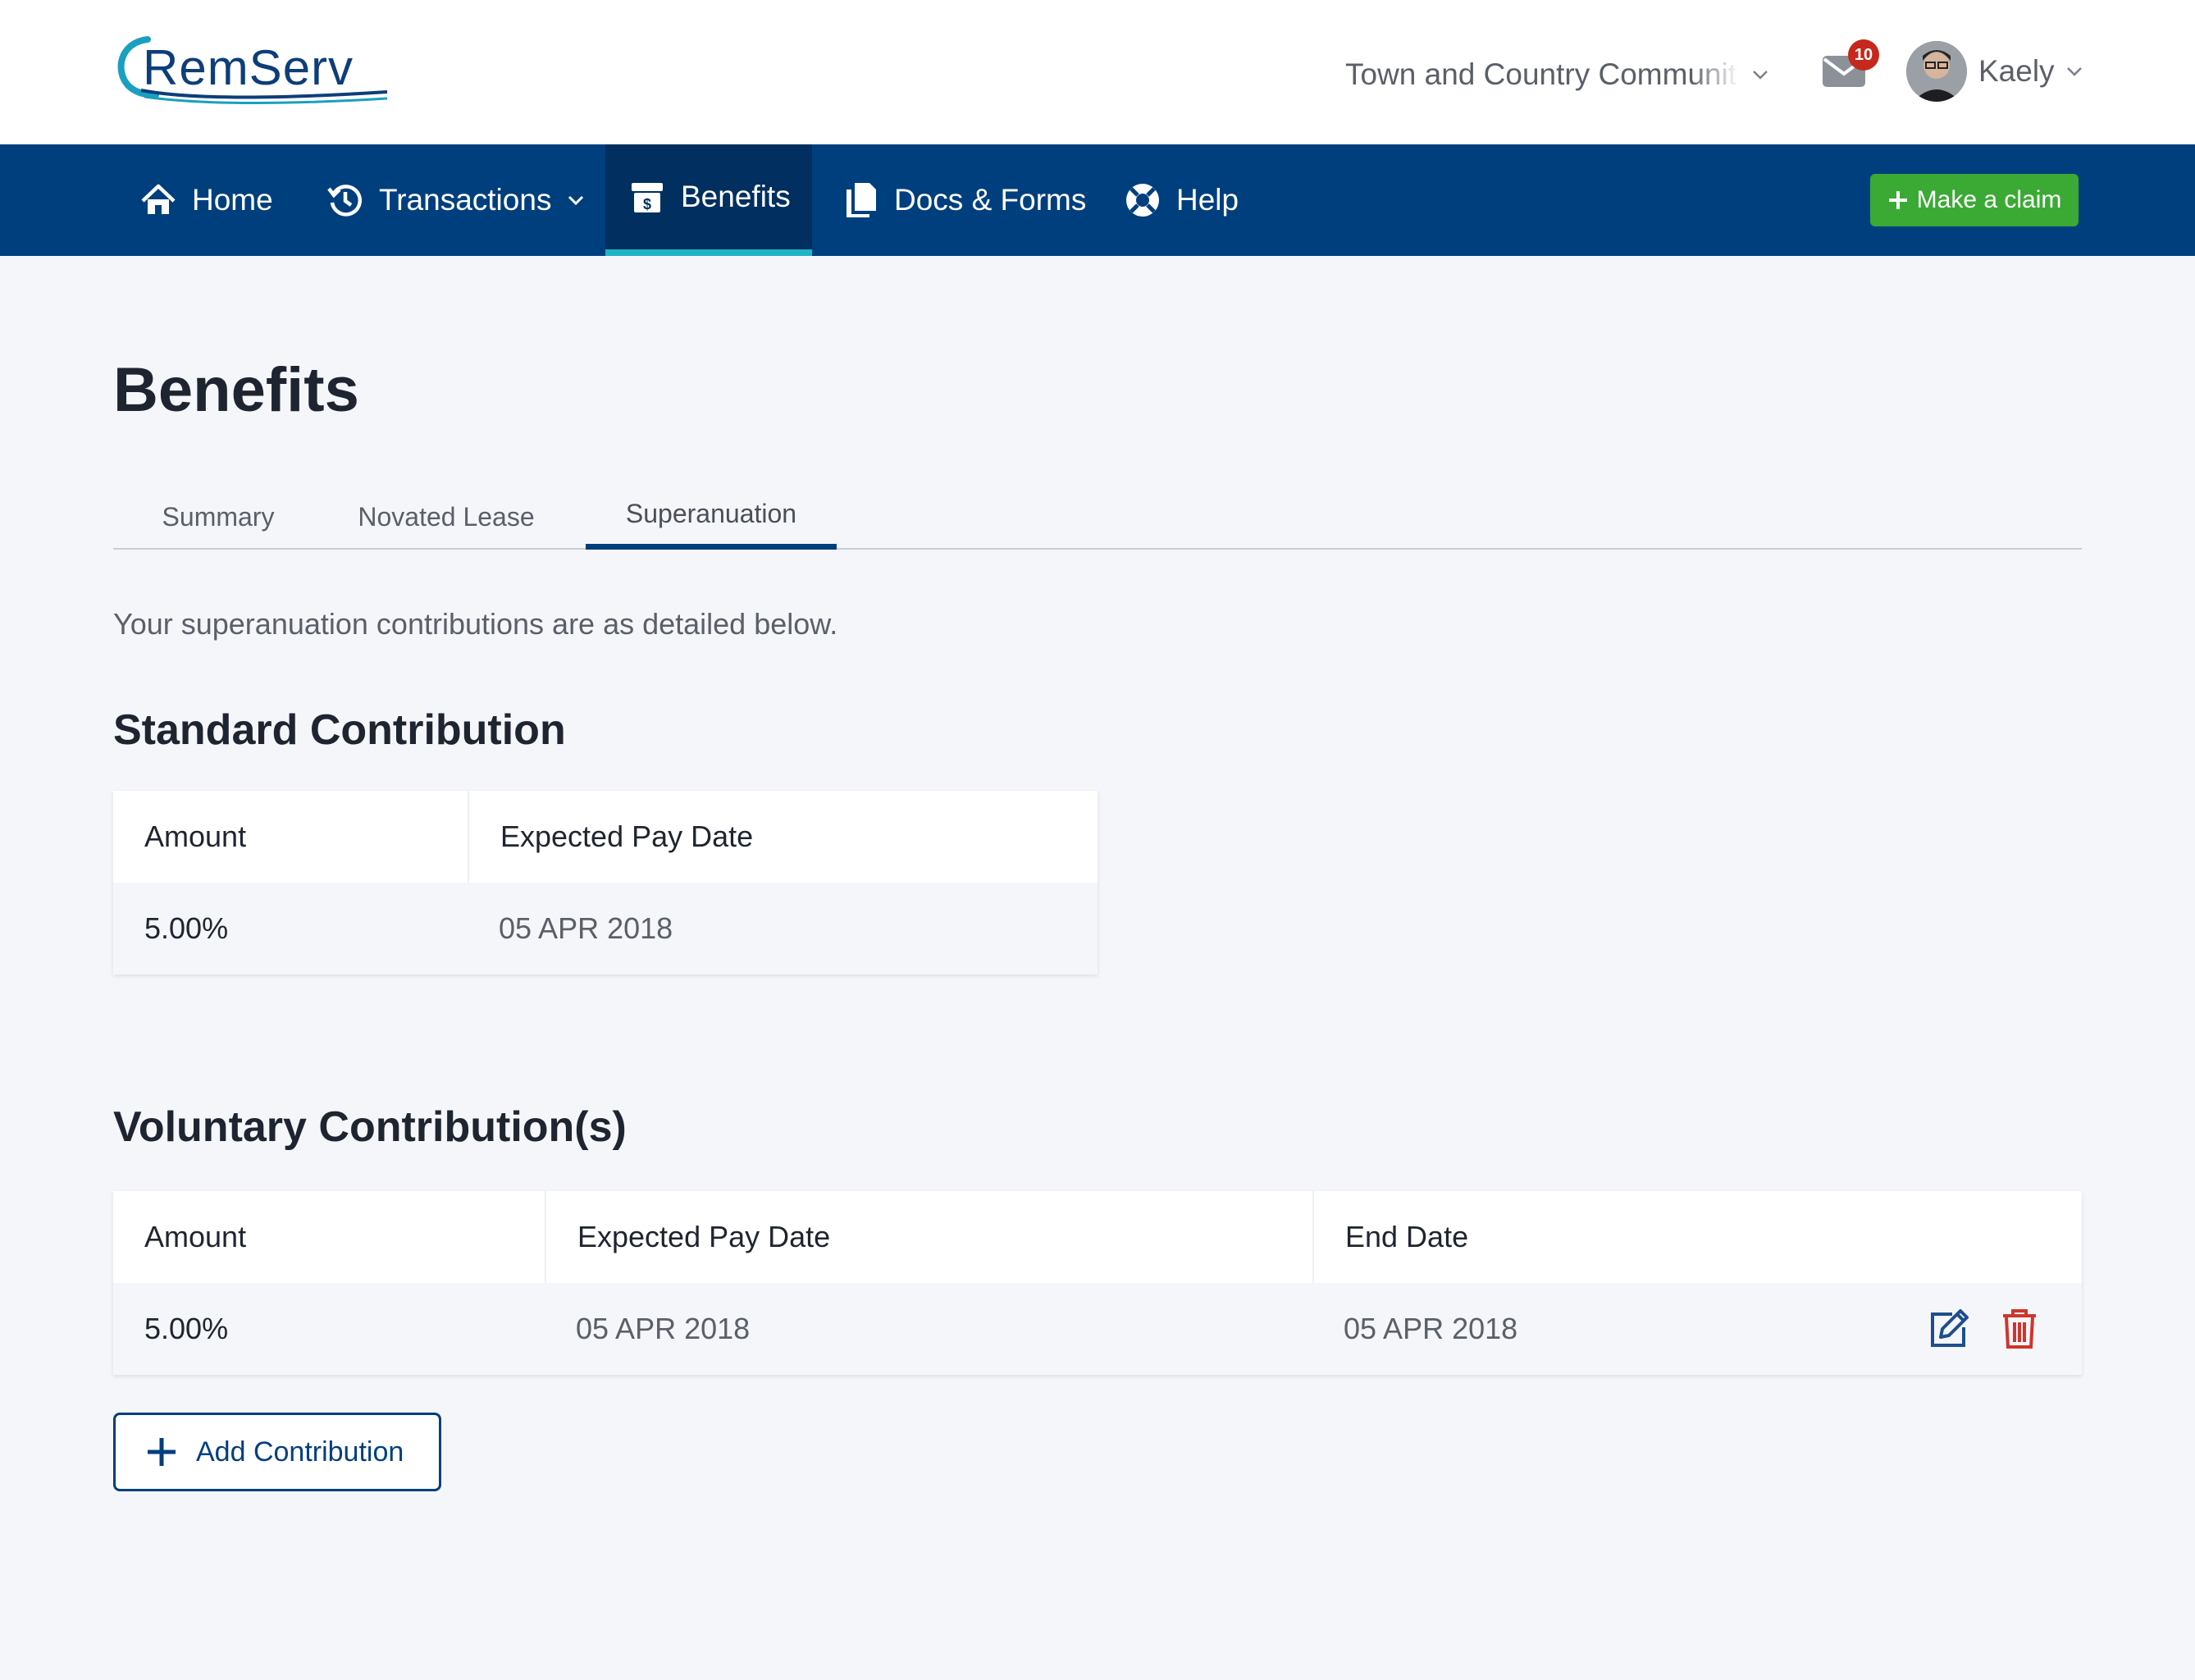 Image resolution: width=2195 pixels, height=1680 pixels. I want to click on home-icon, so click(158, 199).